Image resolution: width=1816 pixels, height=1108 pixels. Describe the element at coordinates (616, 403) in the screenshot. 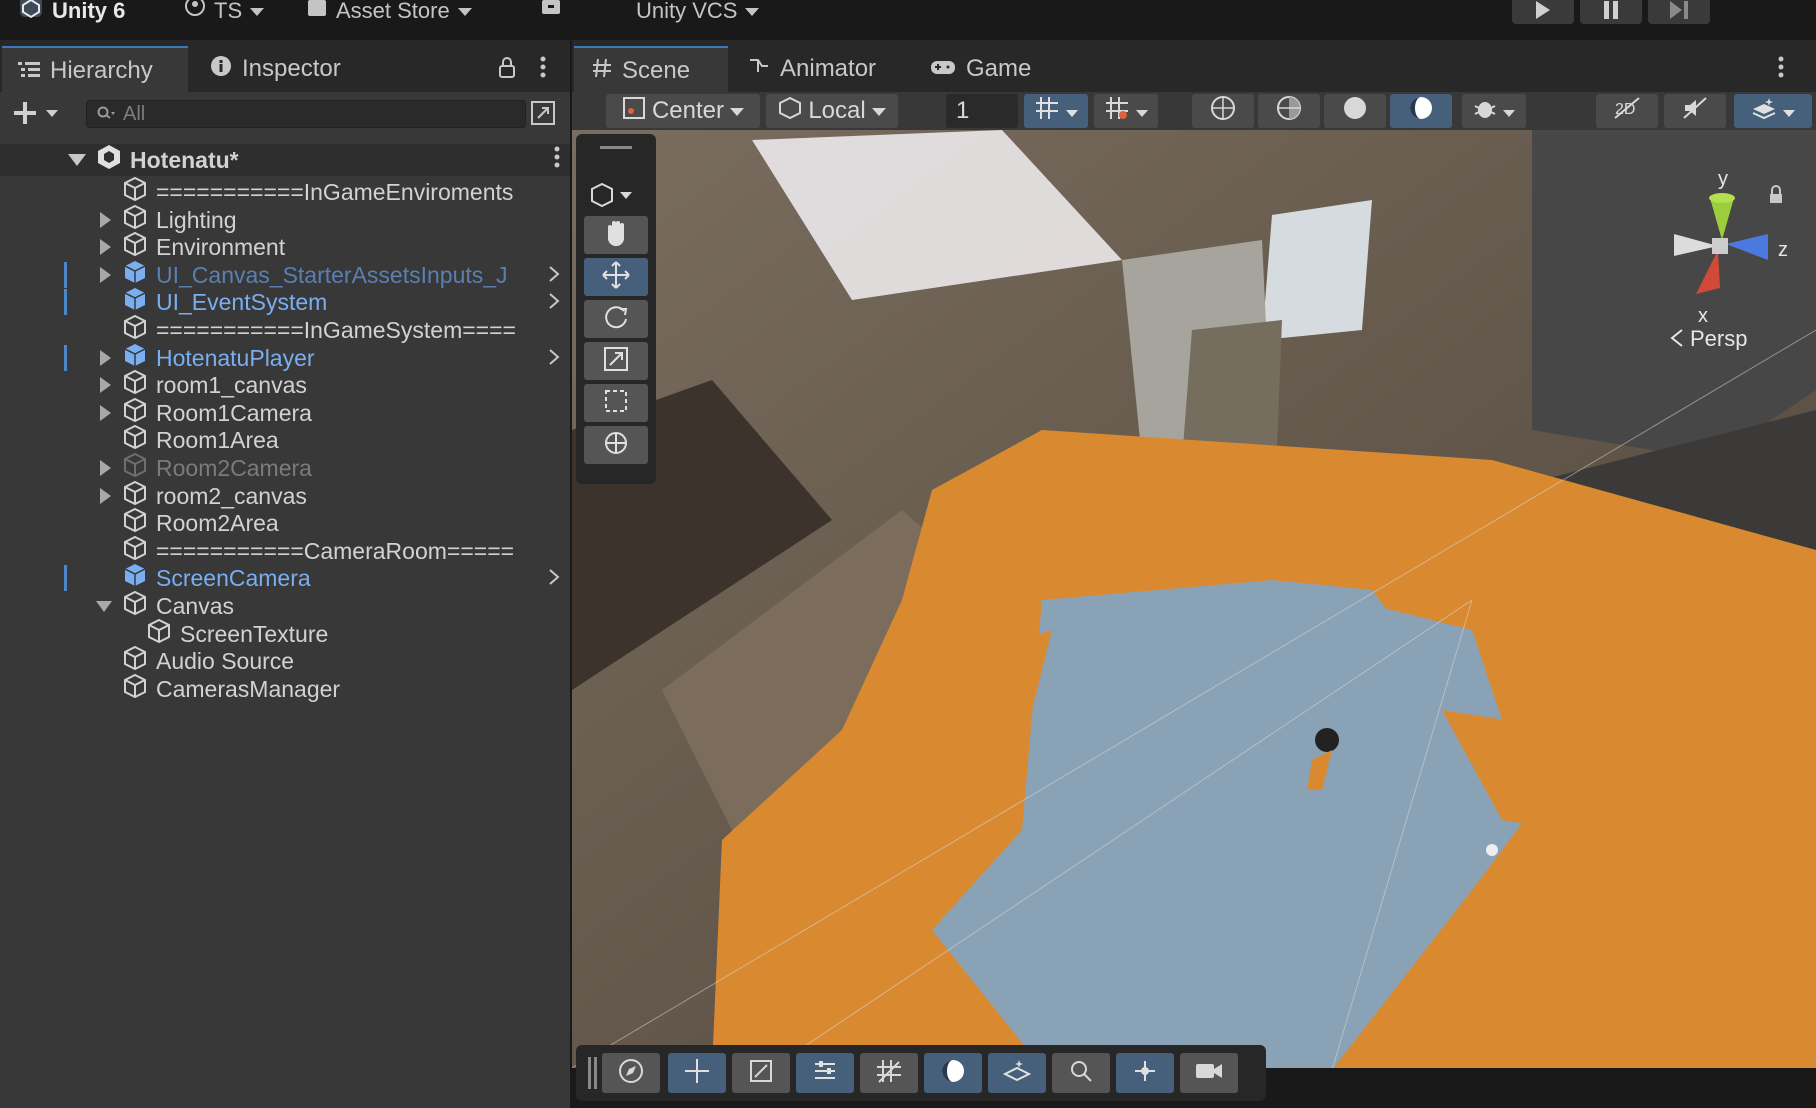

I see `rect-tool-button` at that location.